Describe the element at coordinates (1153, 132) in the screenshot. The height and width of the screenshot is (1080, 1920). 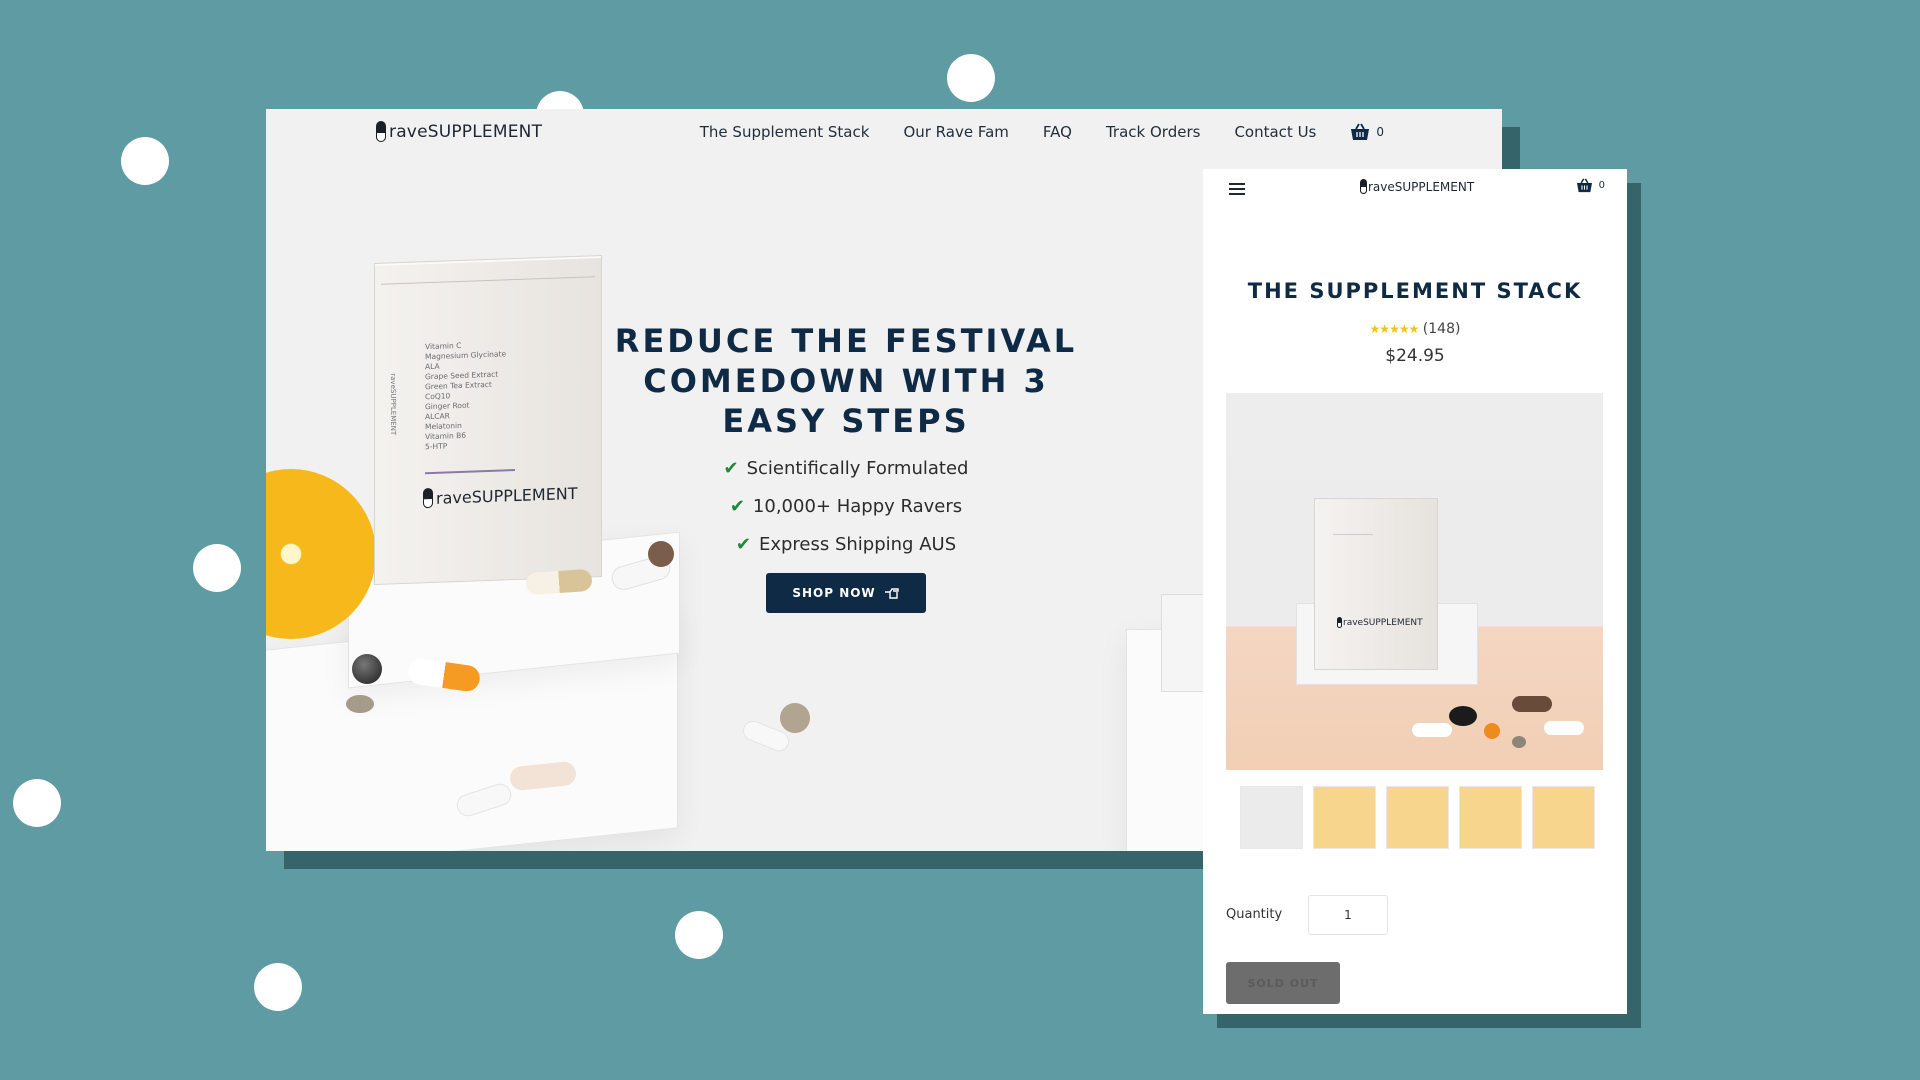
I see `nav-item-track-orders: Track Orders` at that location.